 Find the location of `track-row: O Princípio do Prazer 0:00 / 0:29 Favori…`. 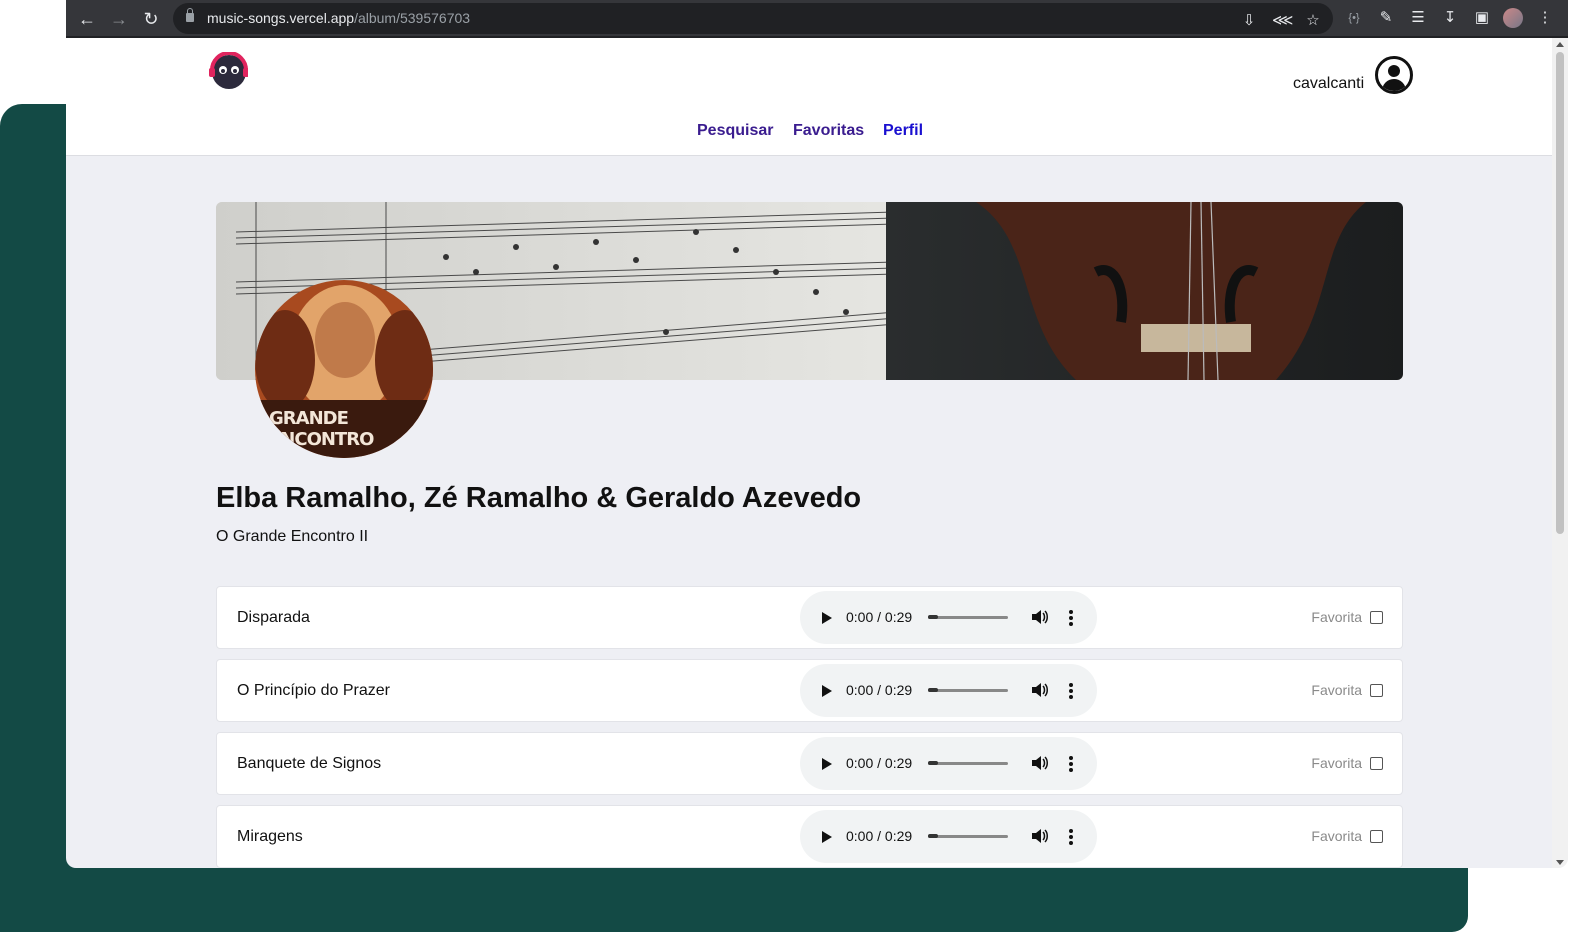

track-row: O Princípio do Prazer 0:00 / 0:29 Favori… is located at coordinates (809, 690).